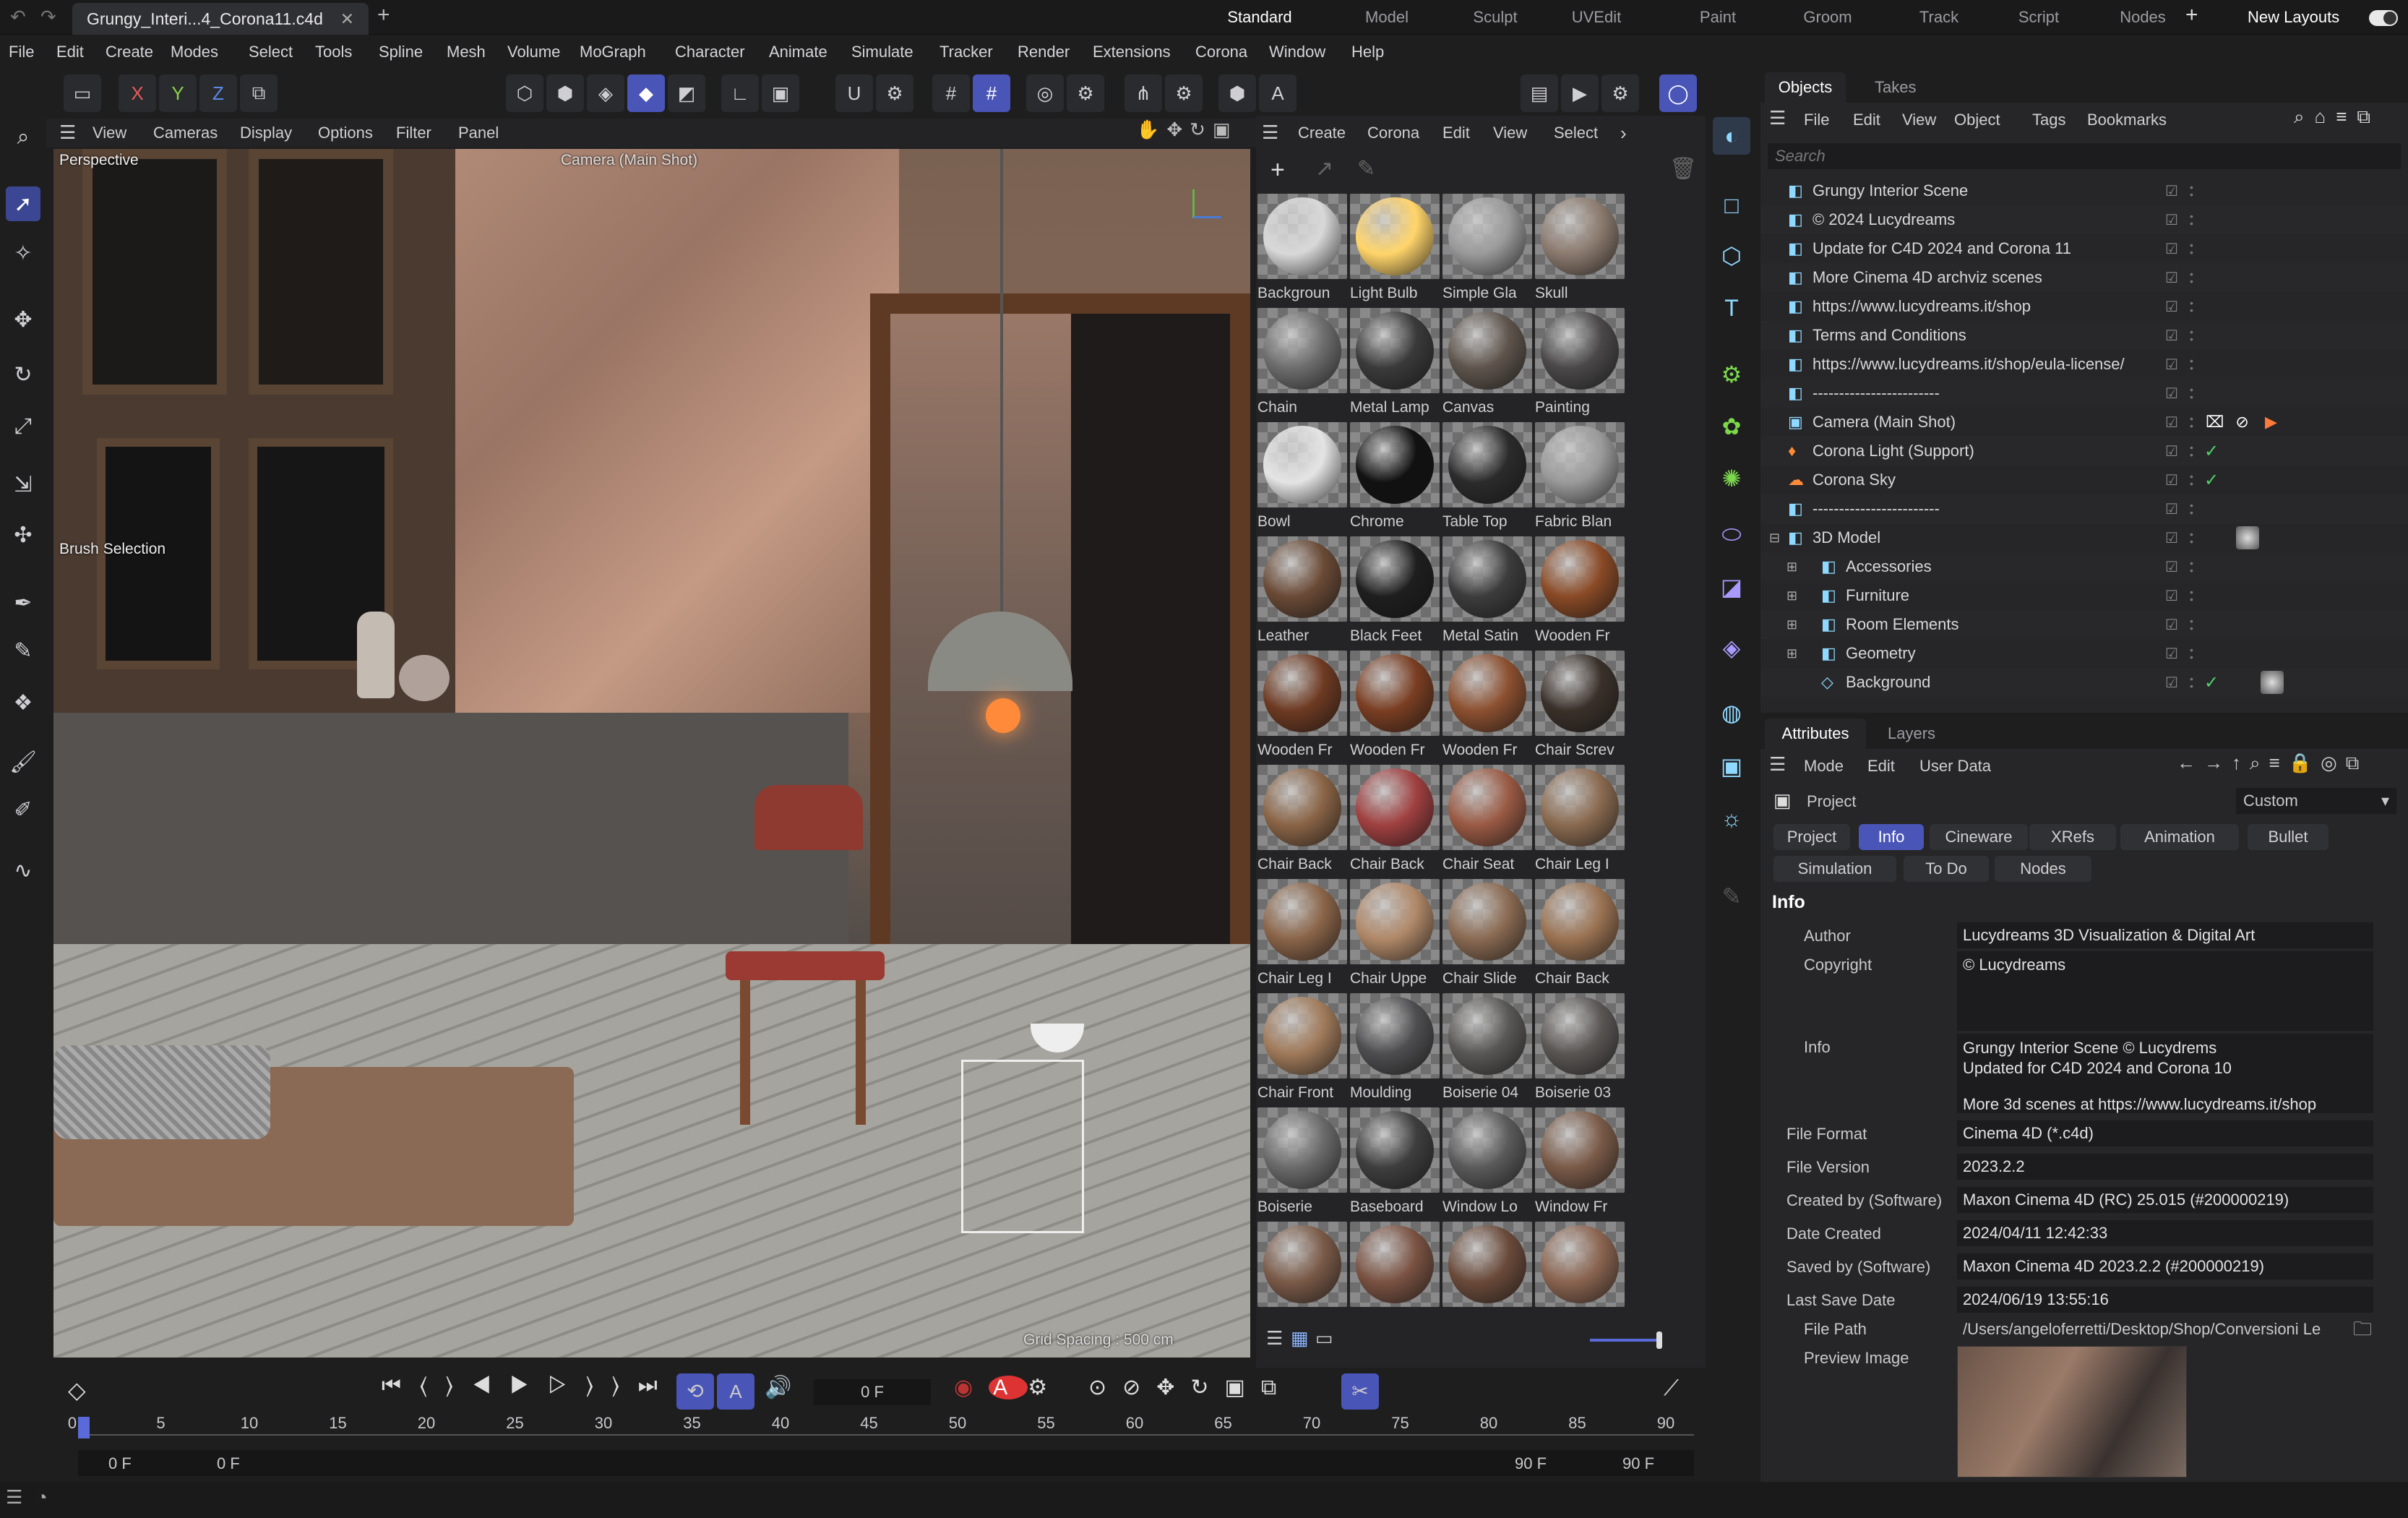 This screenshot has height=1518, width=2408. What do you see at coordinates (2084, 566) in the screenshot?
I see `object-row: ⊞ ◧ Accessories ☑ • •` at bounding box center [2084, 566].